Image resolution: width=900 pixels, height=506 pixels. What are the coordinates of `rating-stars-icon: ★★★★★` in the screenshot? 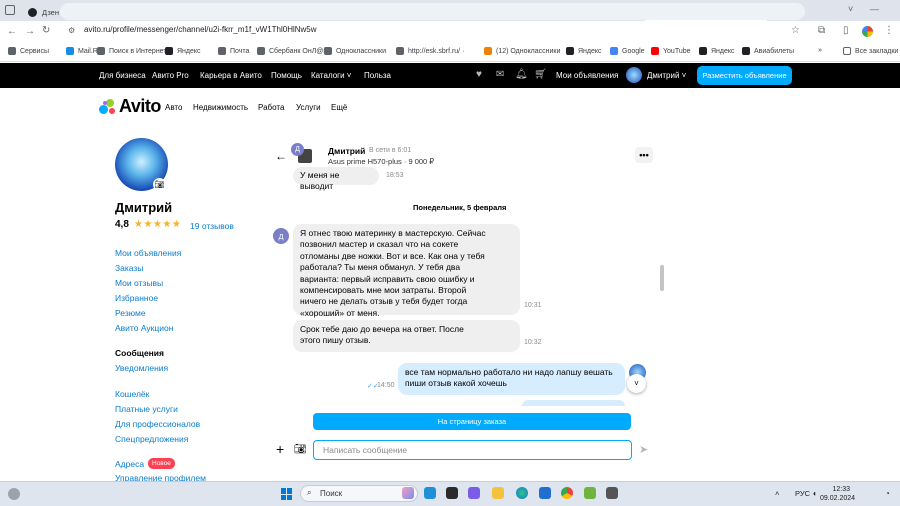 It's located at (158, 224).